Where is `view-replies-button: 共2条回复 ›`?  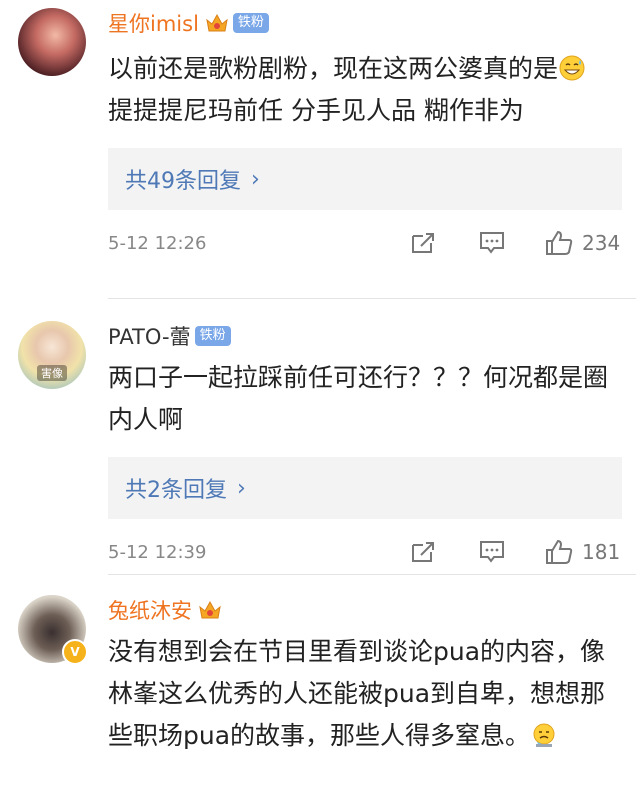 view-replies-button: 共2条回复 › is located at coordinates (365, 488).